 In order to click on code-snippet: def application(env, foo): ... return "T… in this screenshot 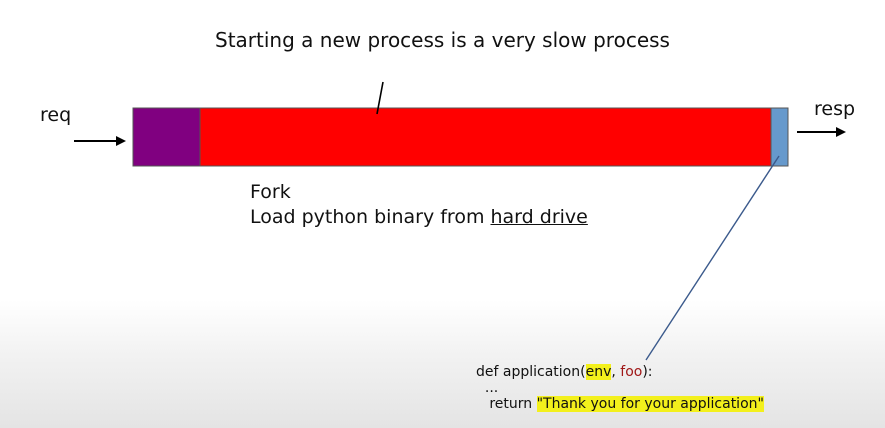, I will do `click(620, 388)`.